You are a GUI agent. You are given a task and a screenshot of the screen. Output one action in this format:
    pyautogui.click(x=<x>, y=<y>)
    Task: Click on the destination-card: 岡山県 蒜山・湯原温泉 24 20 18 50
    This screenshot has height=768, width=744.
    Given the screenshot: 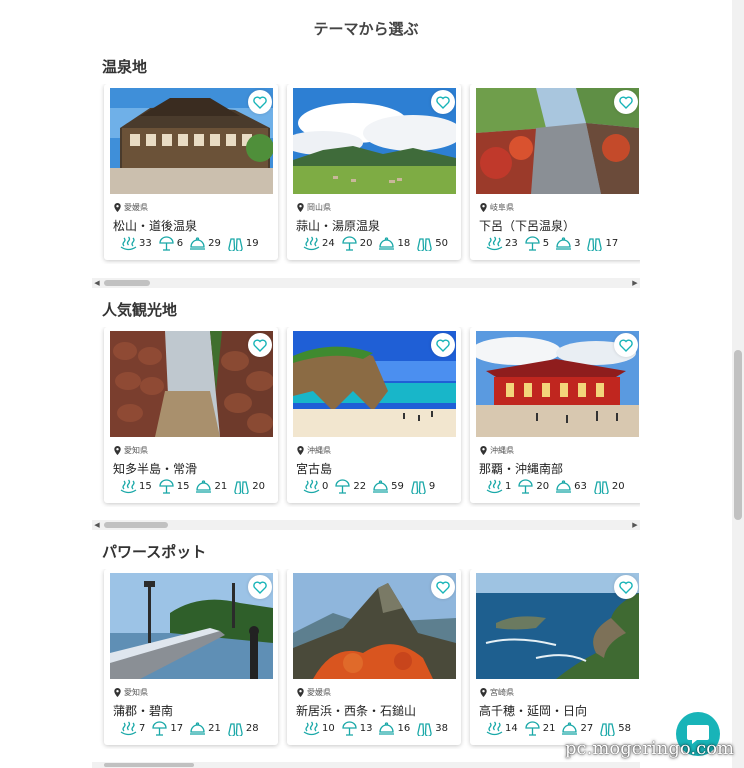 What is the action you would take?
    pyautogui.click(x=374, y=172)
    